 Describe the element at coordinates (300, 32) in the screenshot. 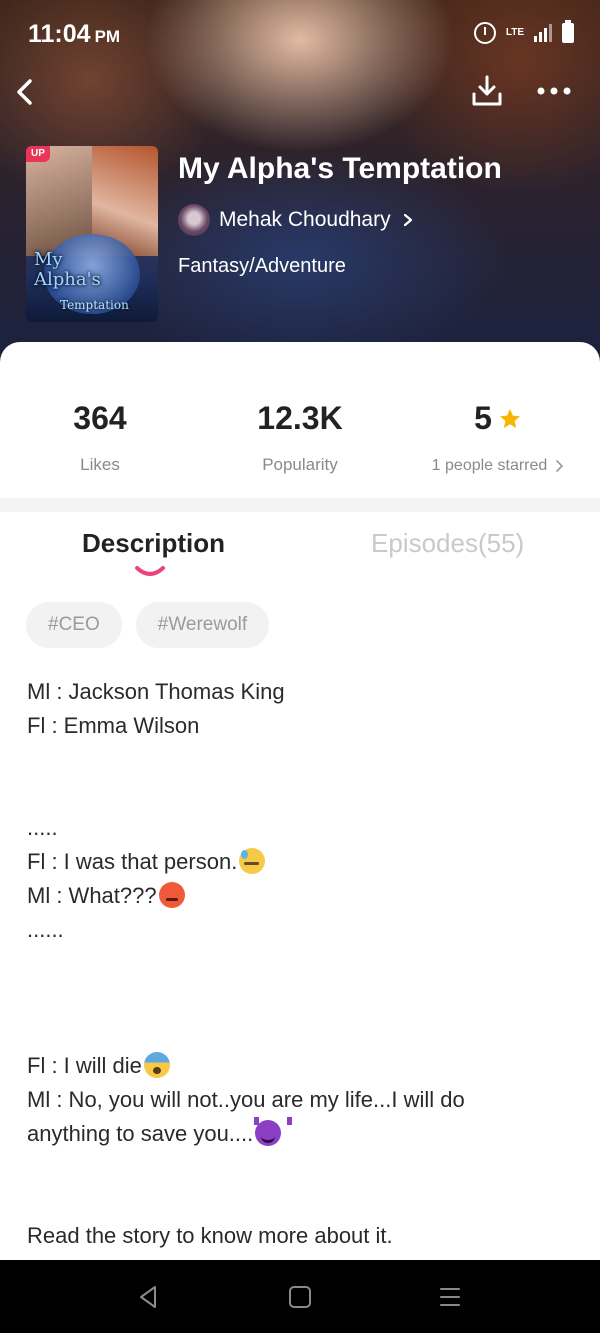

I see `status-bar: 11:04 PM LTE` at that location.